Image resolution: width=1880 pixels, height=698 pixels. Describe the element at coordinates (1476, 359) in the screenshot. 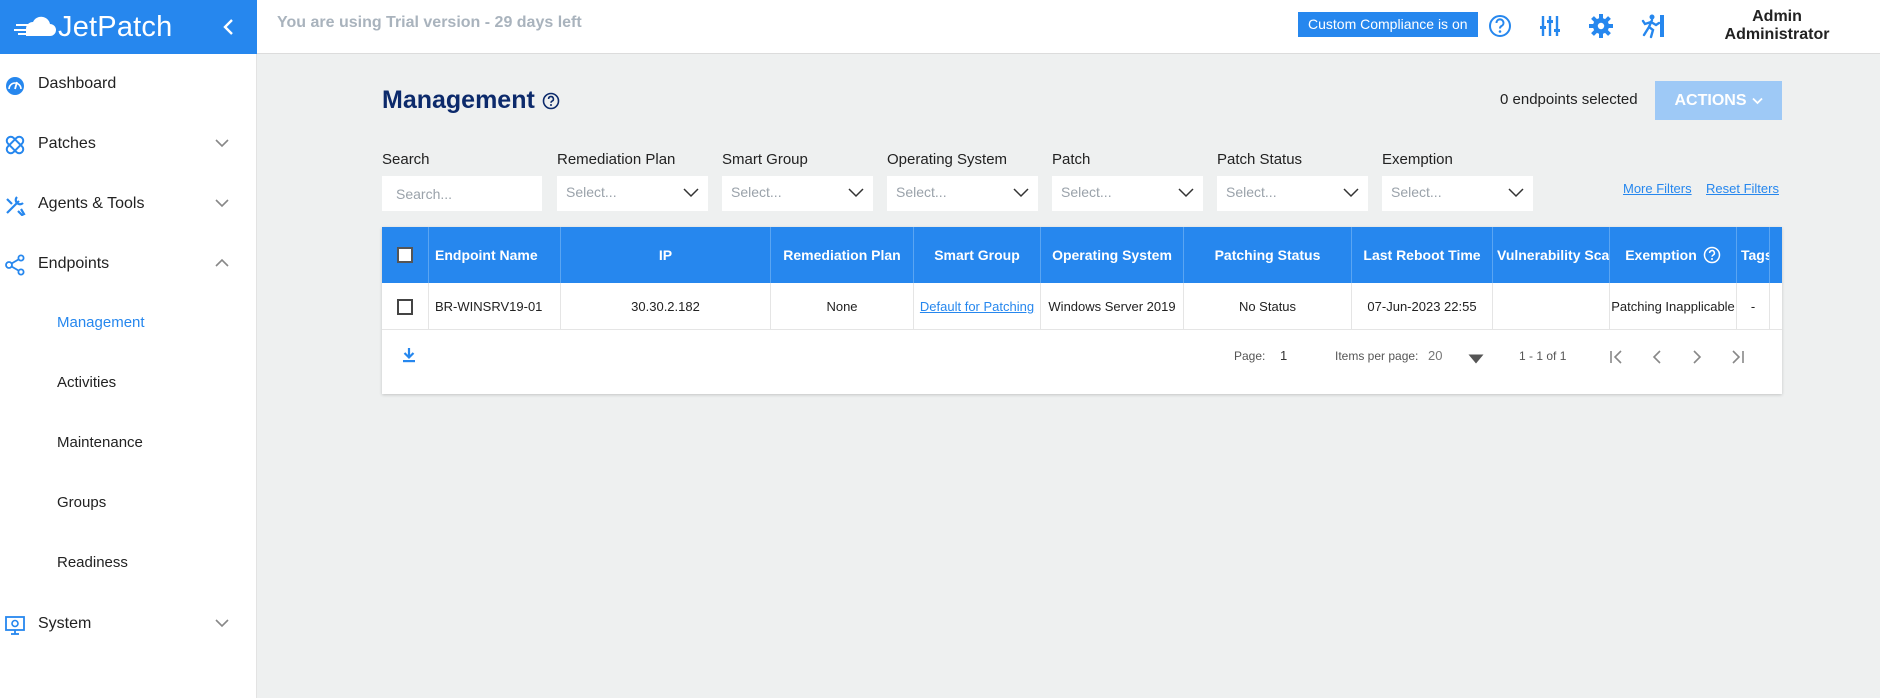

I see `caret-down-icon` at that location.